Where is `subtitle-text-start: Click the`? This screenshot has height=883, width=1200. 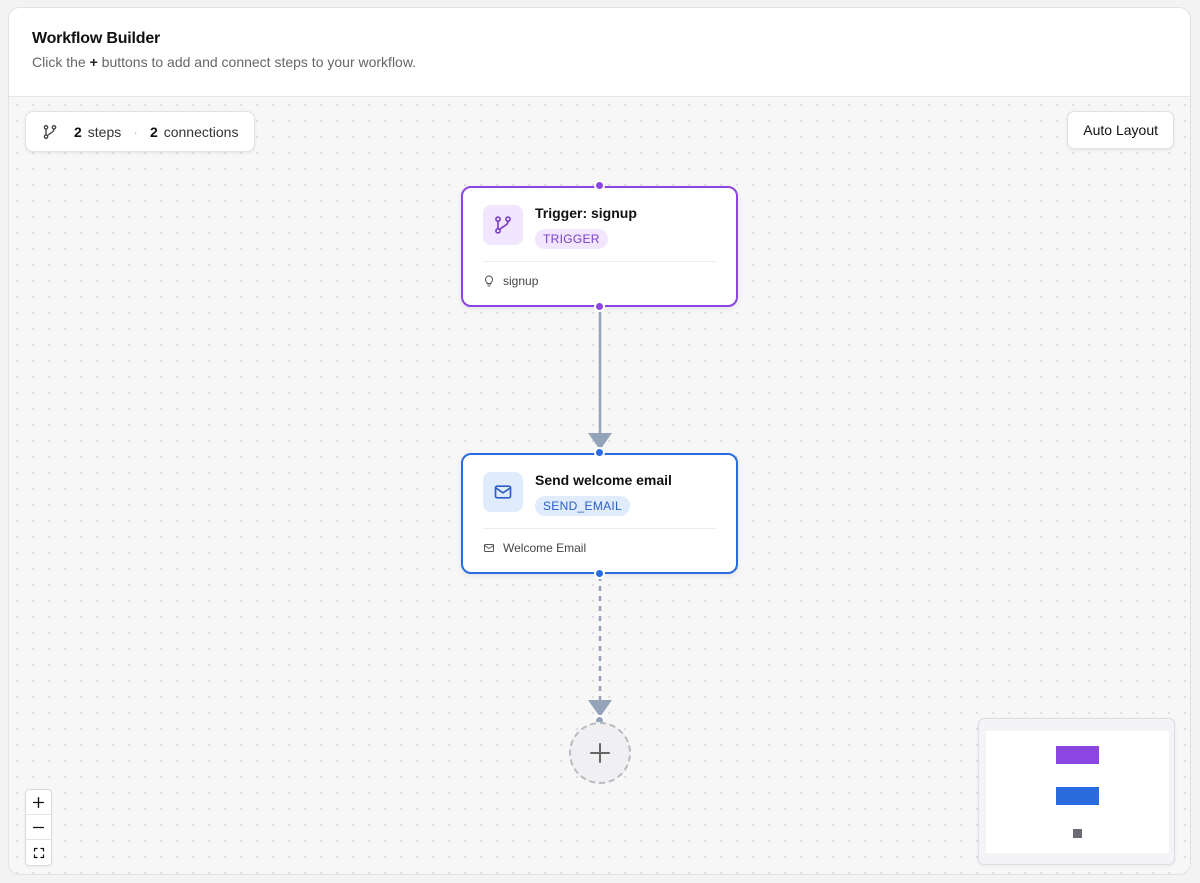 subtitle-text-start: Click the is located at coordinates (61, 62).